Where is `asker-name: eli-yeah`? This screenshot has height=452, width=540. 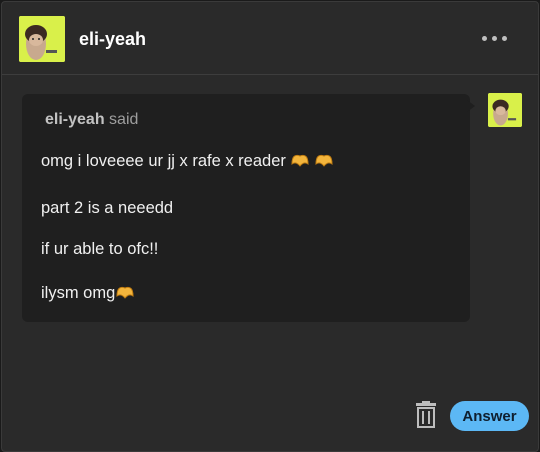
asker-name: eli-yeah is located at coordinates (75, 119).